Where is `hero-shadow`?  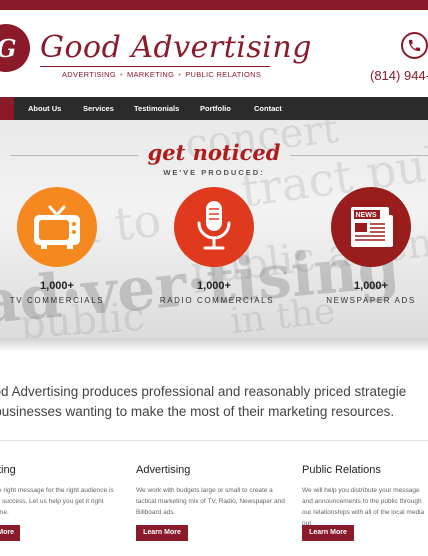 hero-shadow is located at coordinates (214, 345).